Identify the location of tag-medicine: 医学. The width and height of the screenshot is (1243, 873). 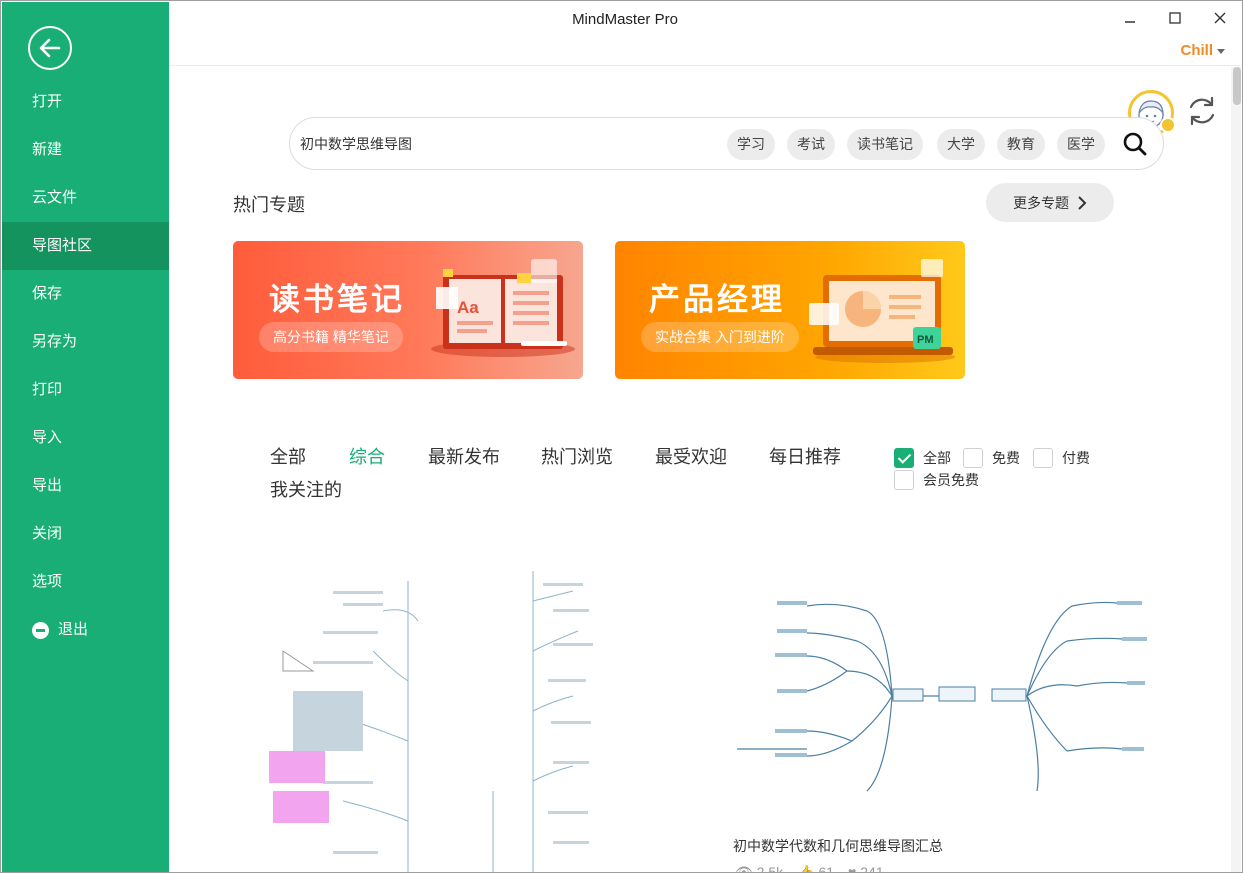
(1081, 144).